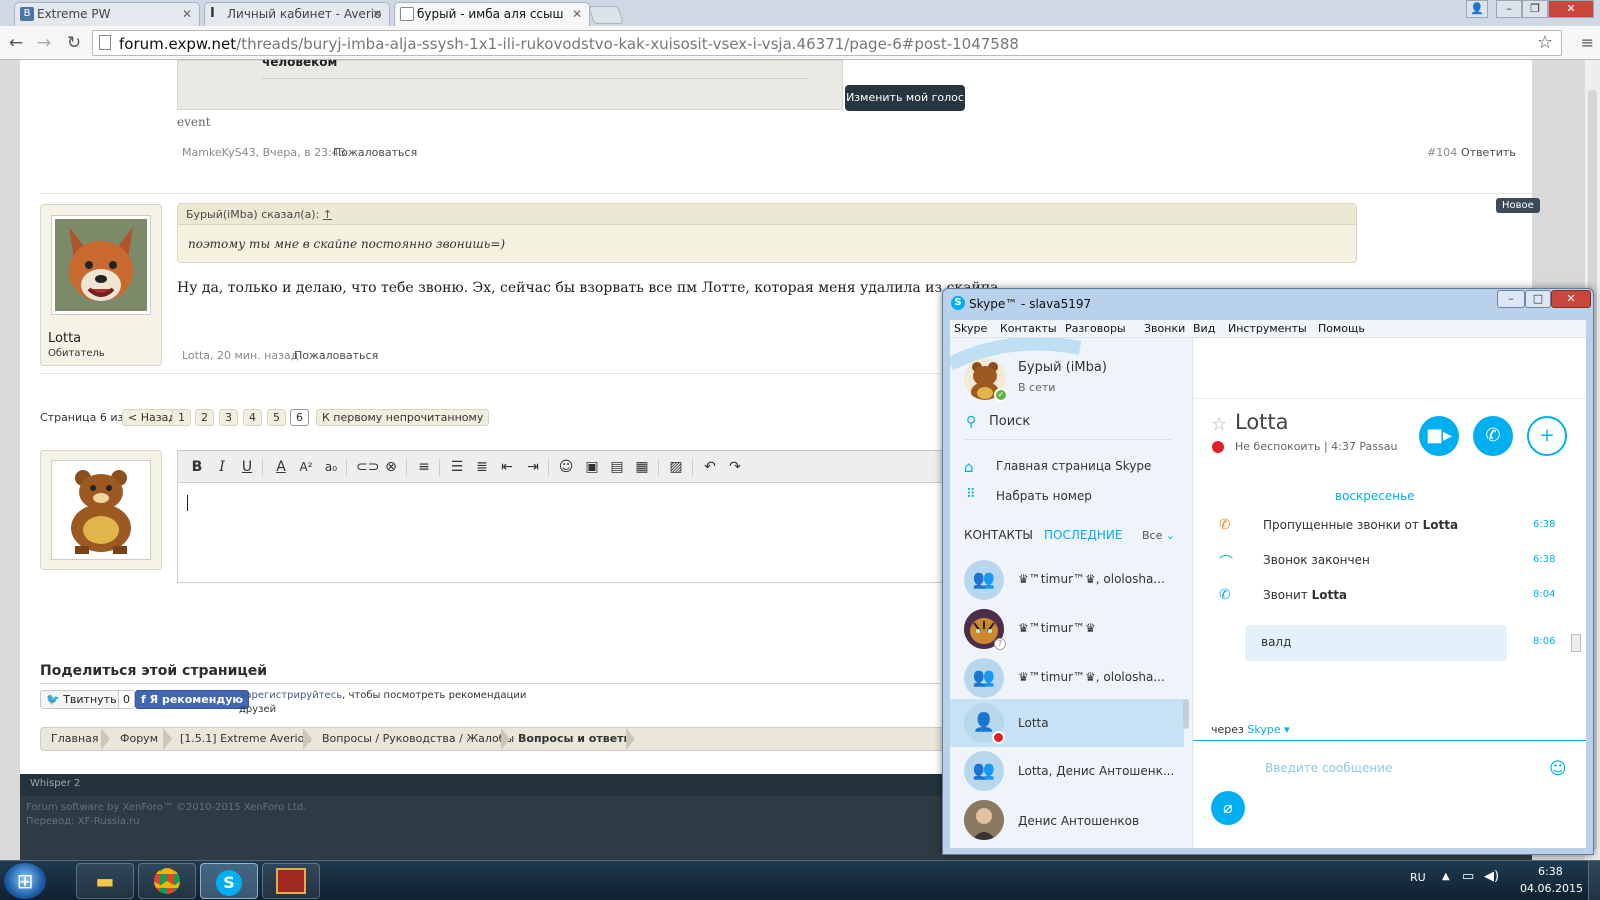  Describe the element at coordinates (566, 467) in the screenshot. I see `smiley-icon: ☺` at that location.